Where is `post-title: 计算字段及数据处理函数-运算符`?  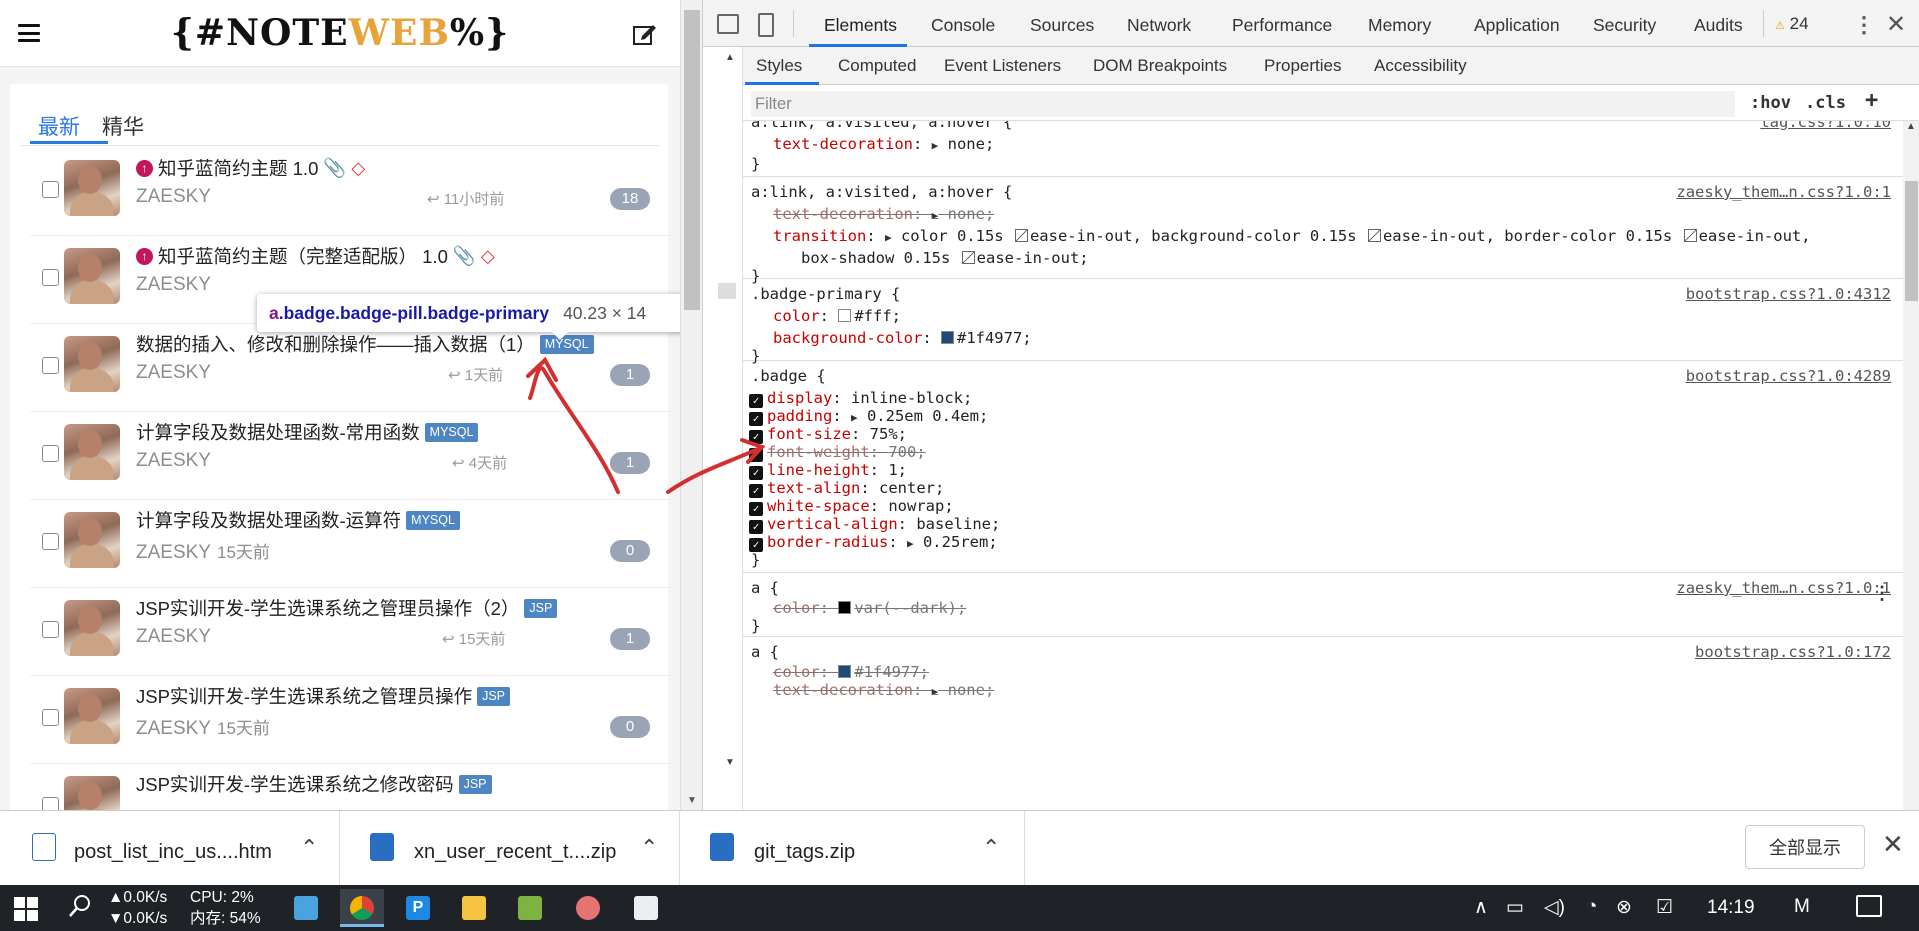
post-title: 计算字段及数据处理函数-运算符 is located at coordinates (268, 520).